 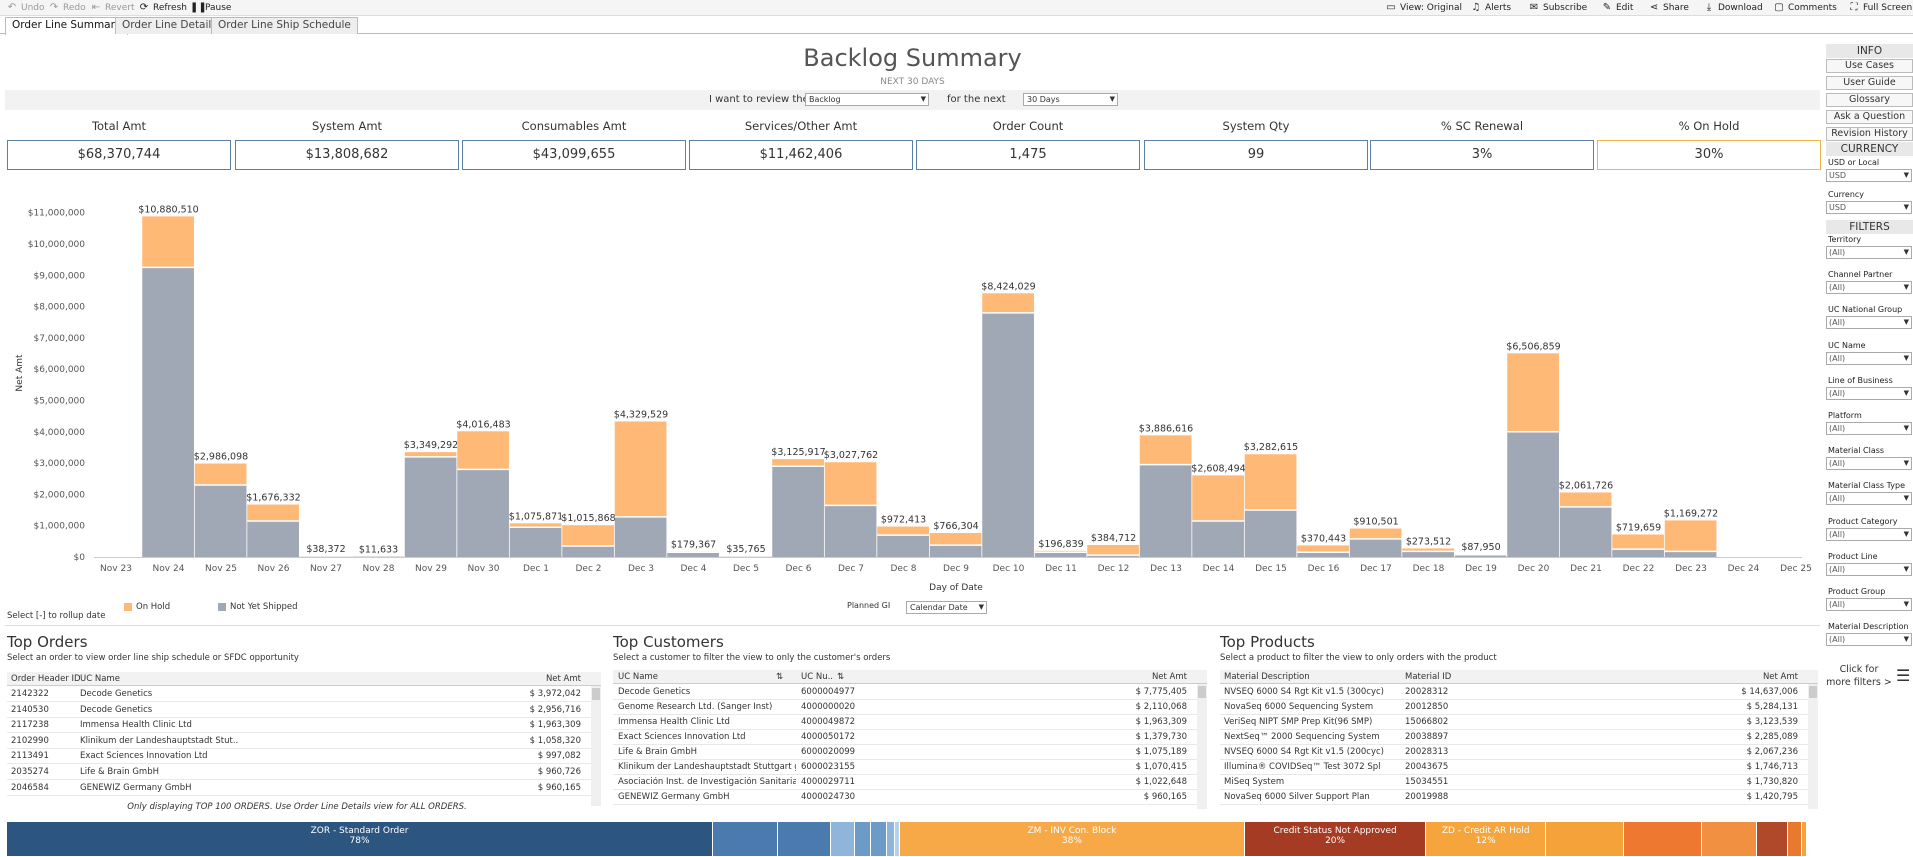 I want to click on treemap-cell: ZD - Credit AR Hold 12%, so click(x=1486, y=839).